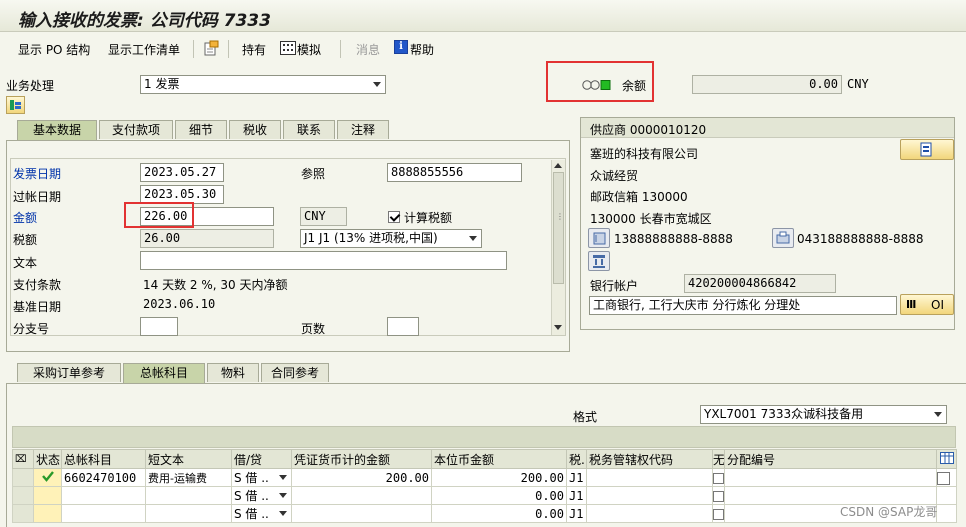 The width and height of the screenshot is (966, 527). What do you see at coordinates (927, 304) in the screenshot?
I see `open-items-button: Ⅲ OI` at bounding box center [927, 304].